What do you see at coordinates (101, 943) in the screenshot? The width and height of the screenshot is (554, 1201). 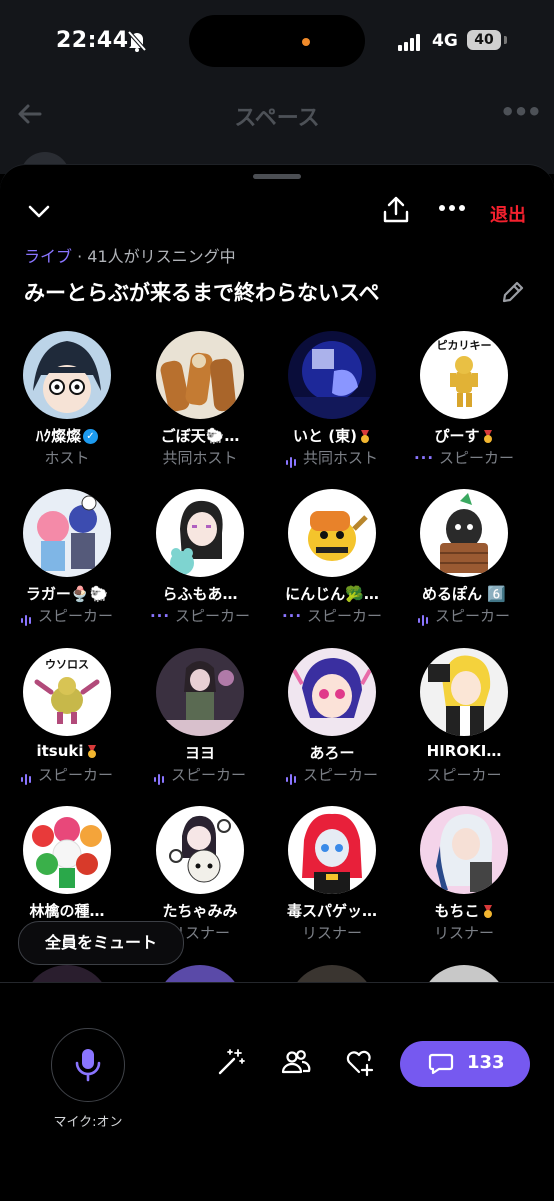 I see `mute-all-button: 全員をミュート` at bounding box center [101, 943].